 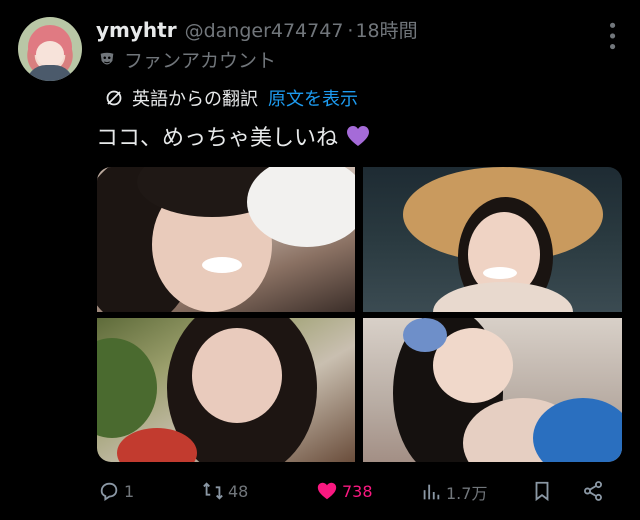 I want to click on tweet-actions: 1 48 738 1.7万, so click(x=358, y=495).